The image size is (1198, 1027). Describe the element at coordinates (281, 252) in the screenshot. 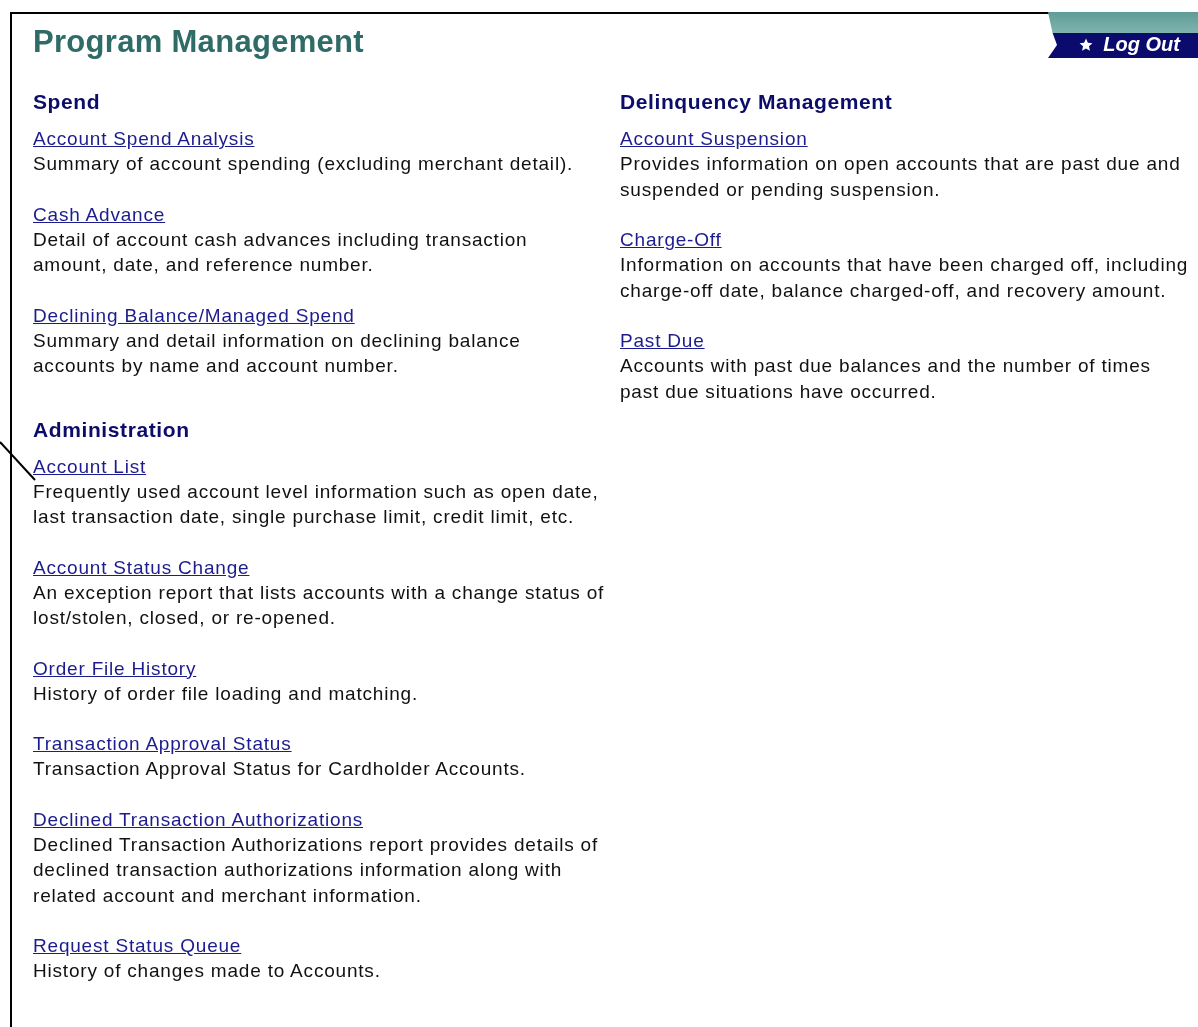

I see `report-description: Detail of account cash advances including transaction amount, date, and reference number.` at that location.